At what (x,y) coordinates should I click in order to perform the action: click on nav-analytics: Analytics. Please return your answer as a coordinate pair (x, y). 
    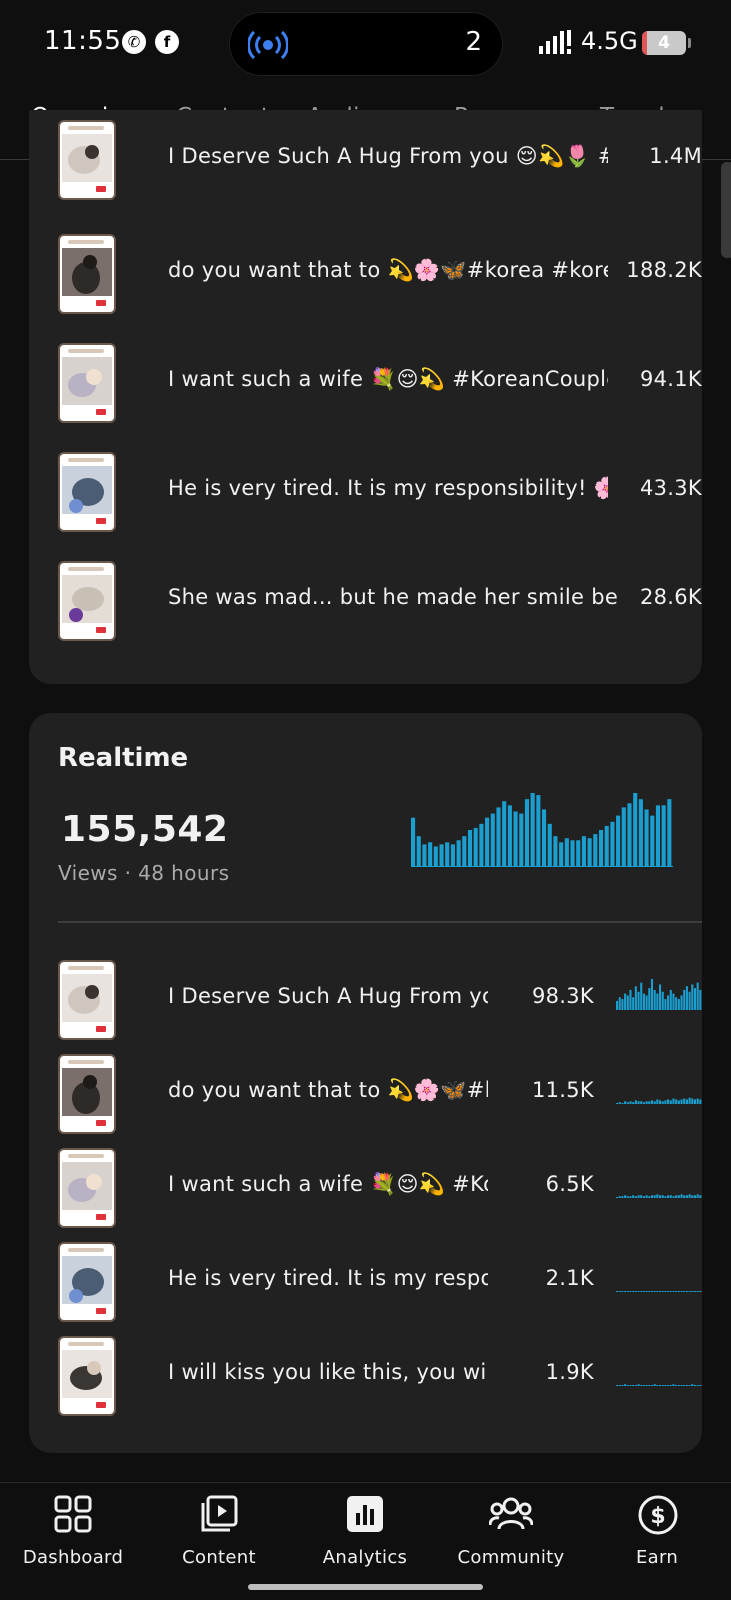
    Looking at the image, I should click on (365, 1533).